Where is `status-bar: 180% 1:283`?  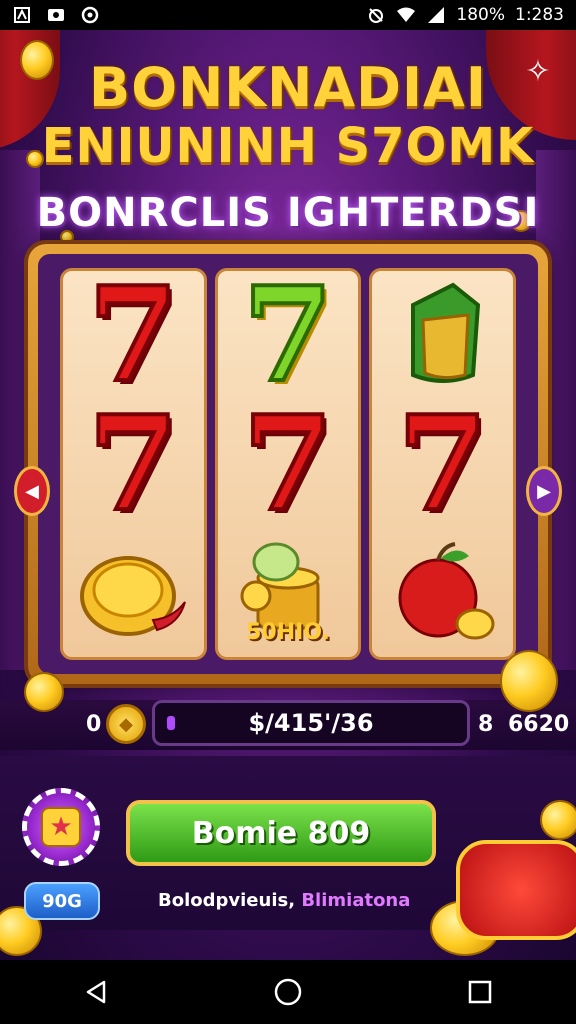
status-bar: 180% 1:283 is located at coordinates (288, 15).